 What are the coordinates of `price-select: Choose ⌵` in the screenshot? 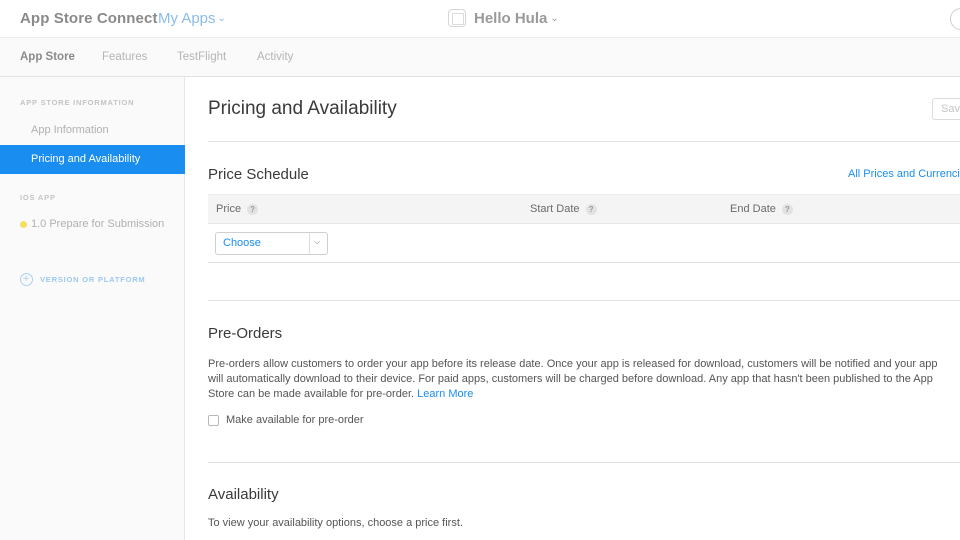 It's located at (271, 243).